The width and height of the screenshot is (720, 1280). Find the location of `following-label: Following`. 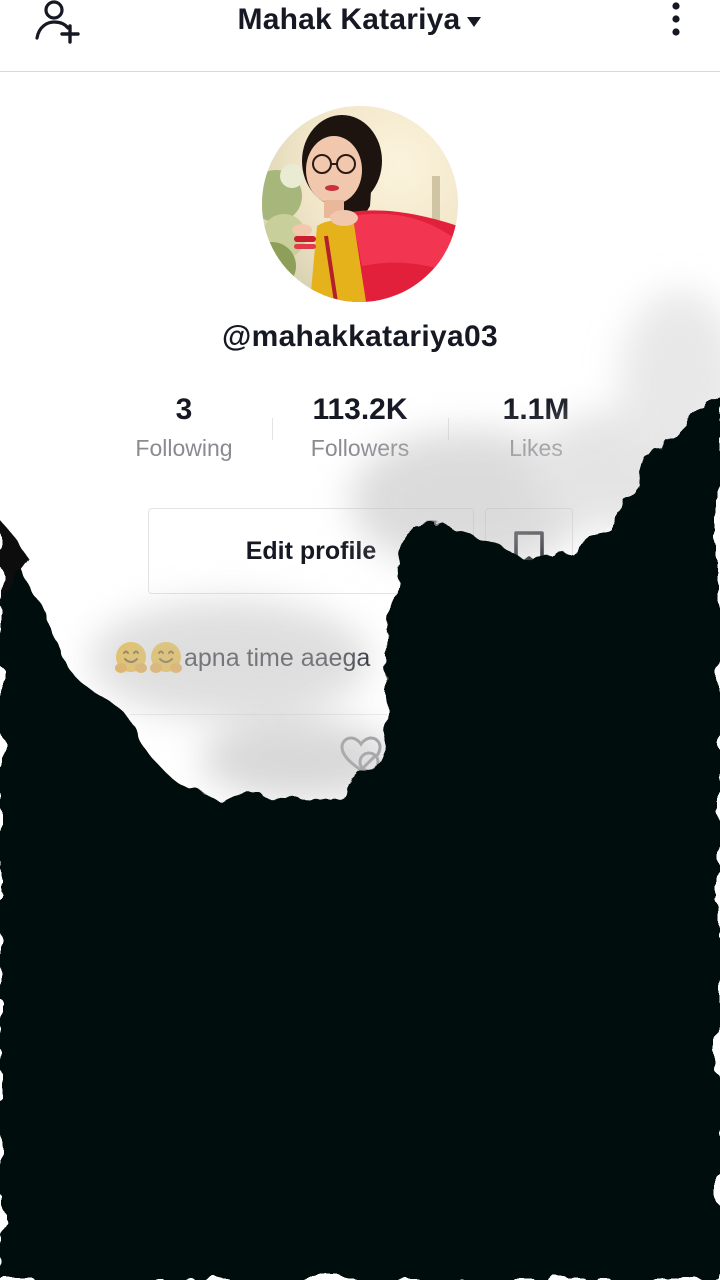

following-label: Following is located at coordinates (184, 448).